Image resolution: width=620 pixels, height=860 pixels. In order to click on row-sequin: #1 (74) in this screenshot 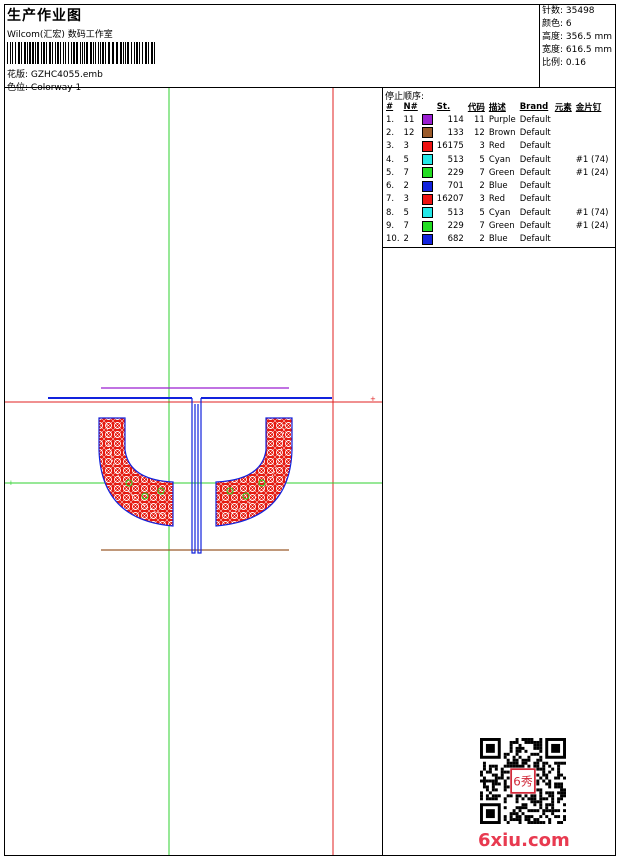, I will do `click(592, 212)`.